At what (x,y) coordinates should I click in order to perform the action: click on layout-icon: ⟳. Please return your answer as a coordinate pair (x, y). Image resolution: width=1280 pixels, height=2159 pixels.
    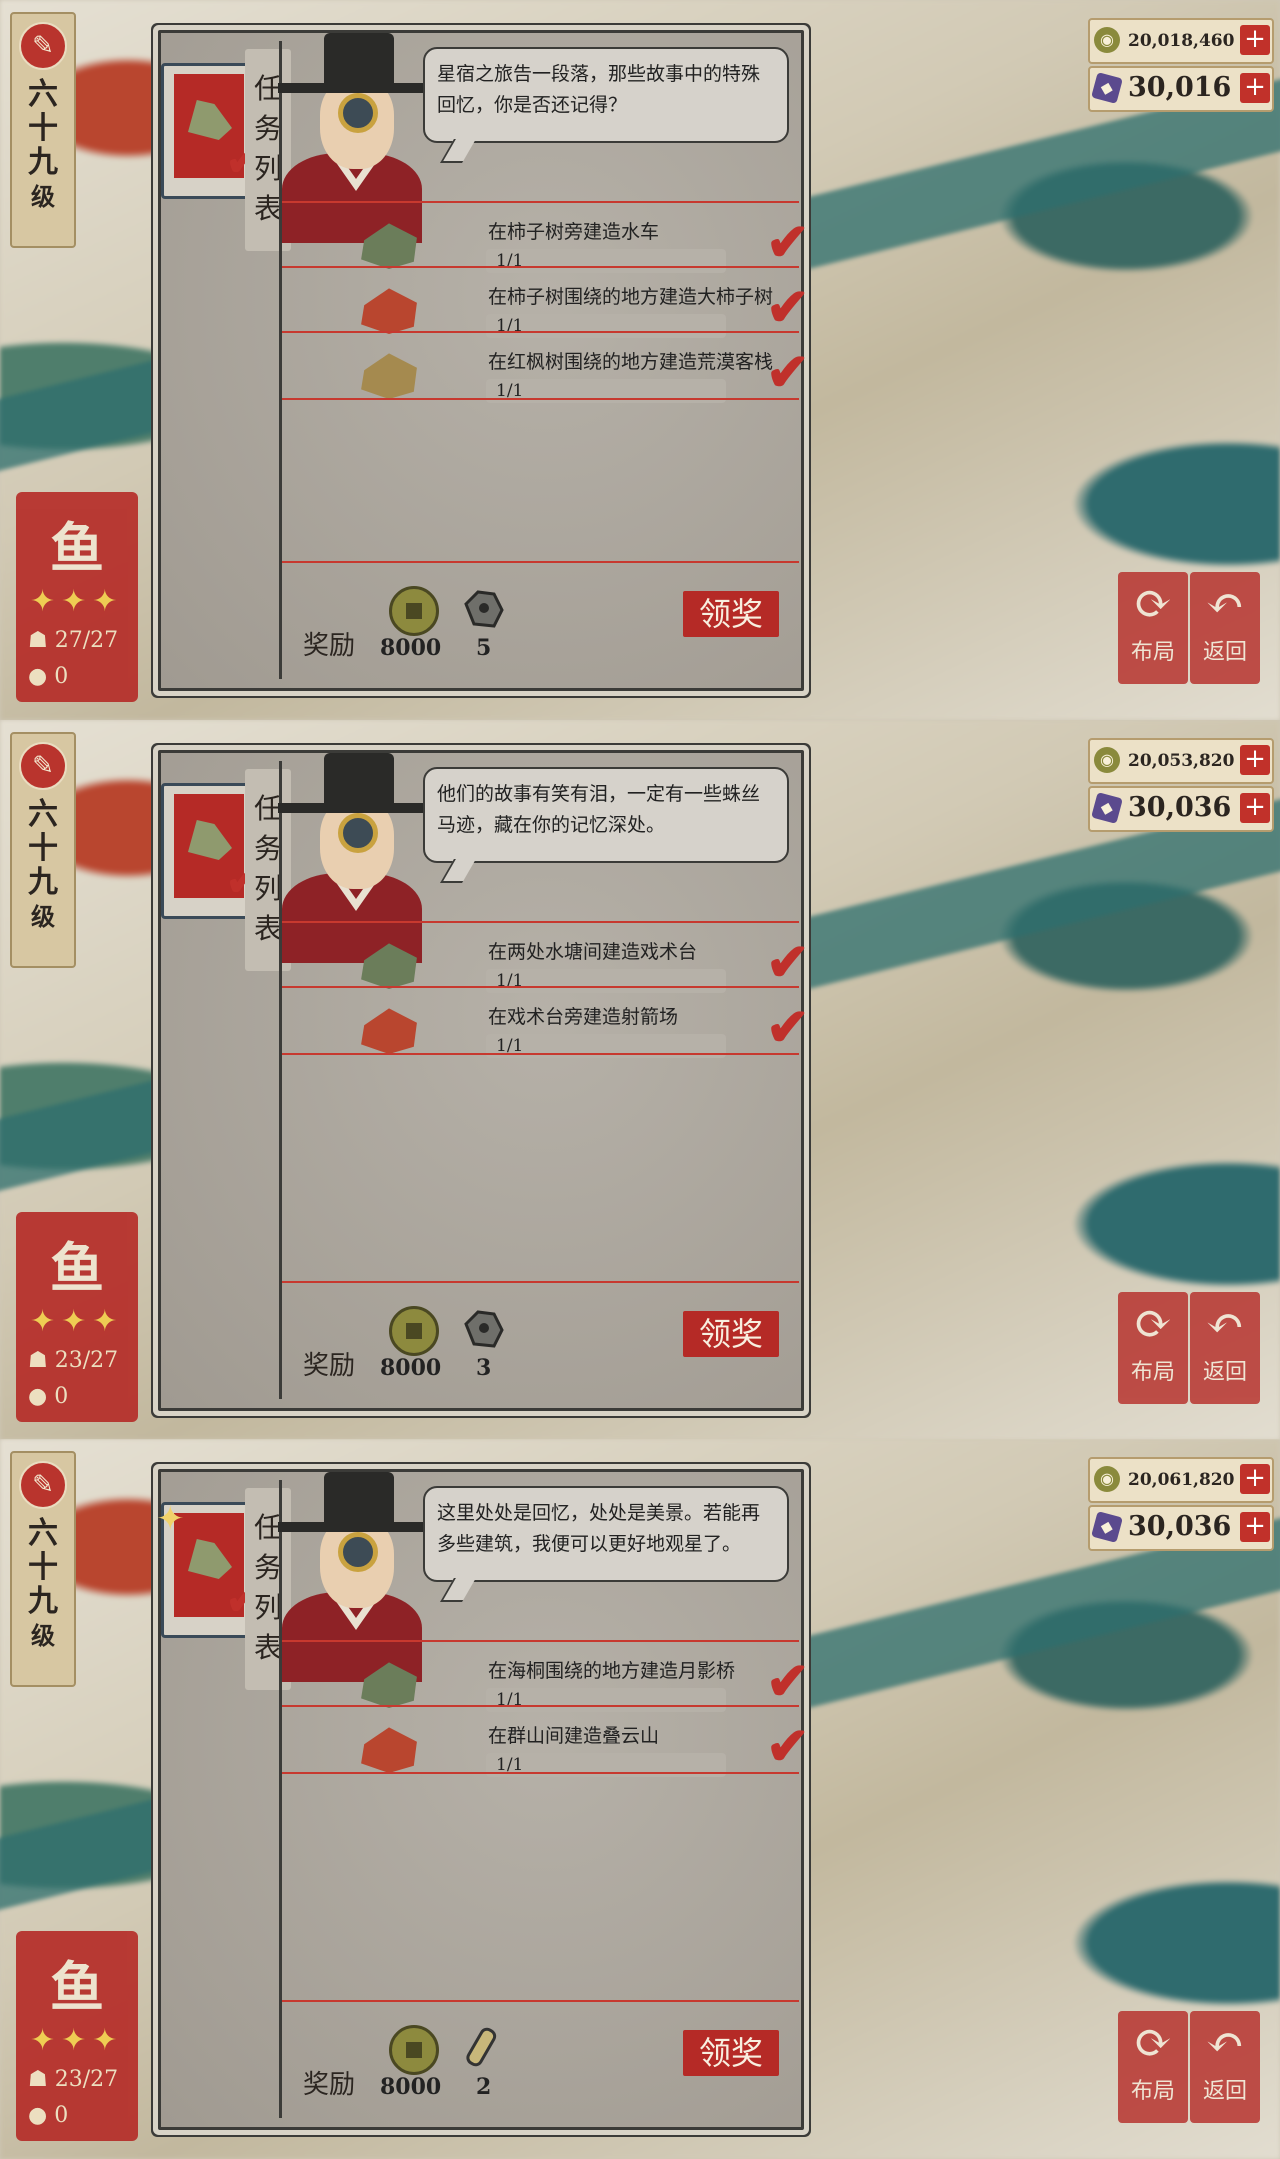
    Looking at the image, I should click on (1153, 2042).